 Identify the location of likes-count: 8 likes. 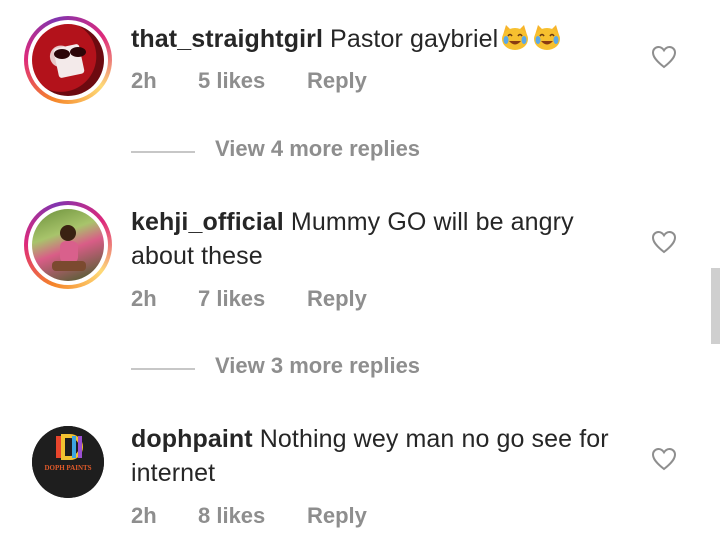
(231, 516).